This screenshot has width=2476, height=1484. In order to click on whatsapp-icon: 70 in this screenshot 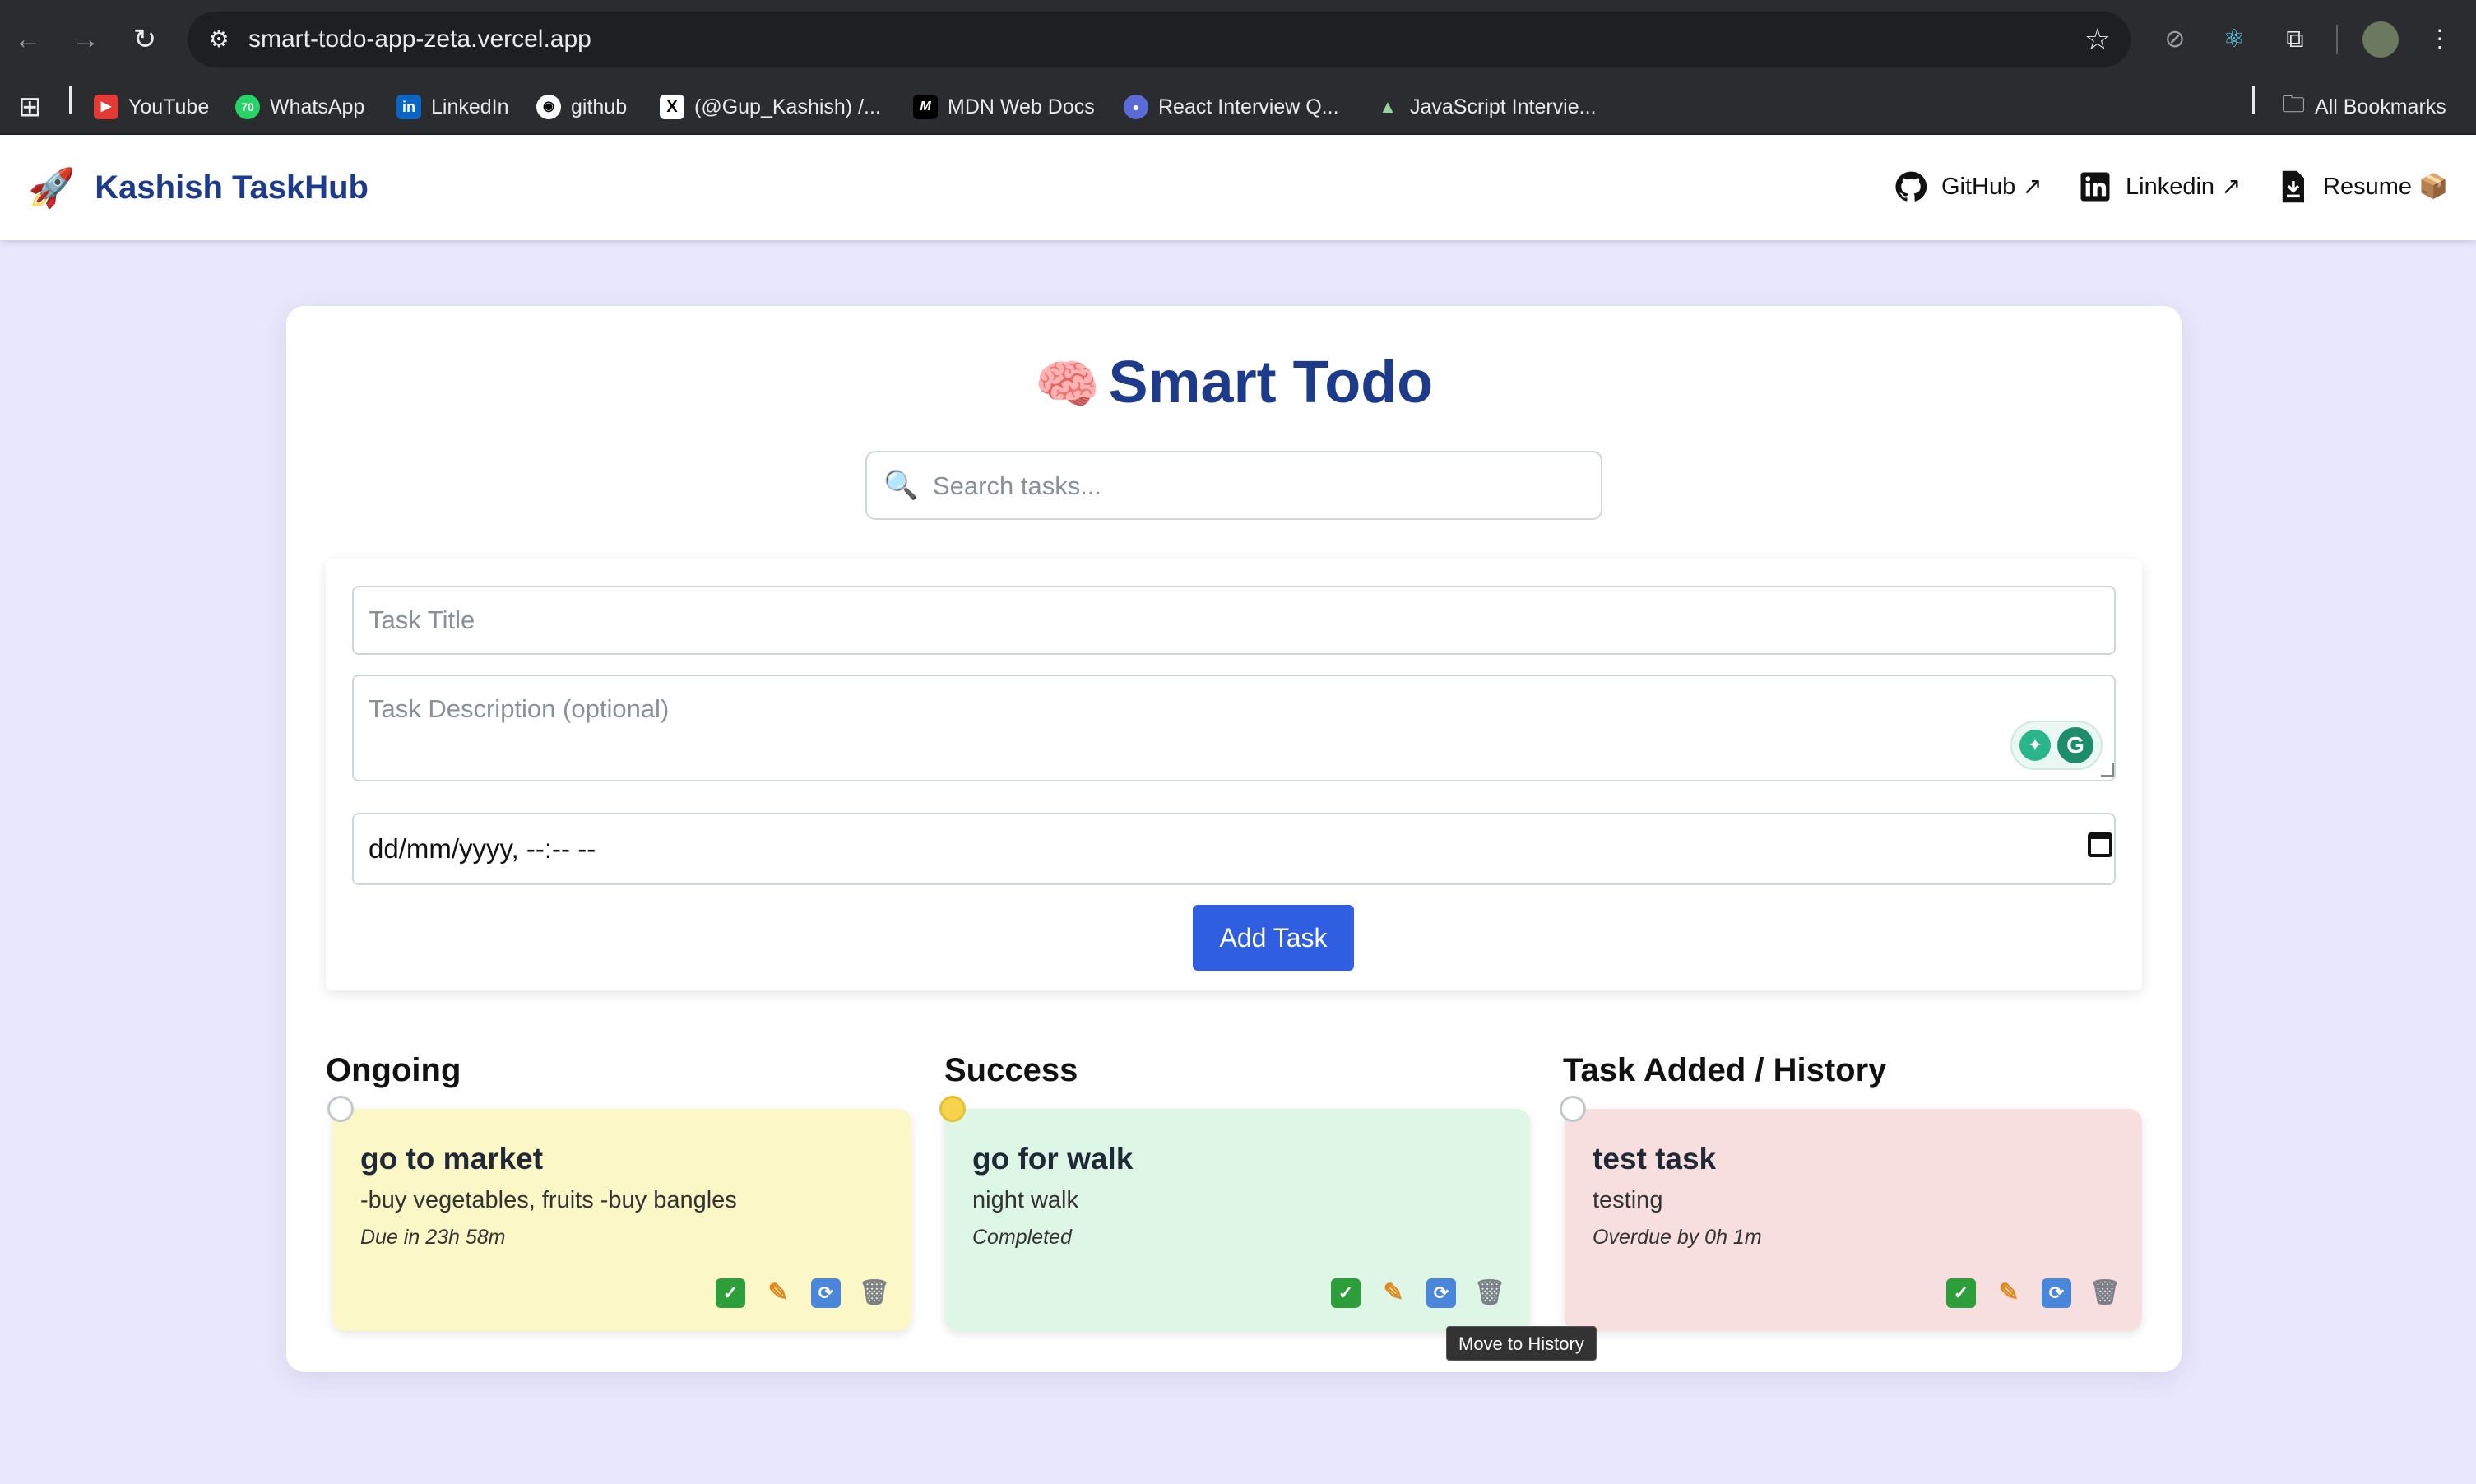, I will do `click(248, 107)`.